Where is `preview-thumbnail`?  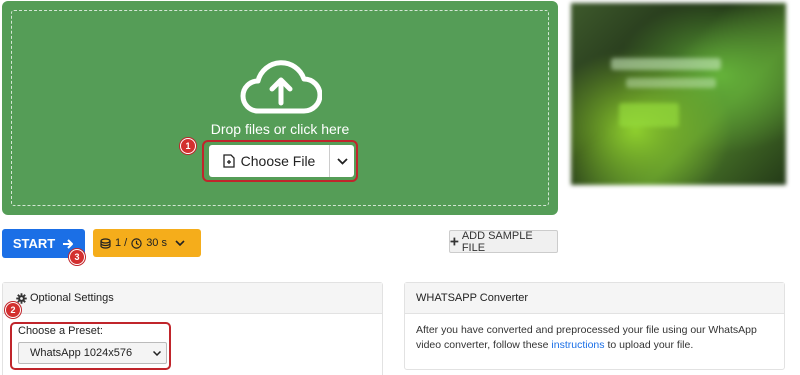
preview-thumbnail is located at coordinates (678, 94).